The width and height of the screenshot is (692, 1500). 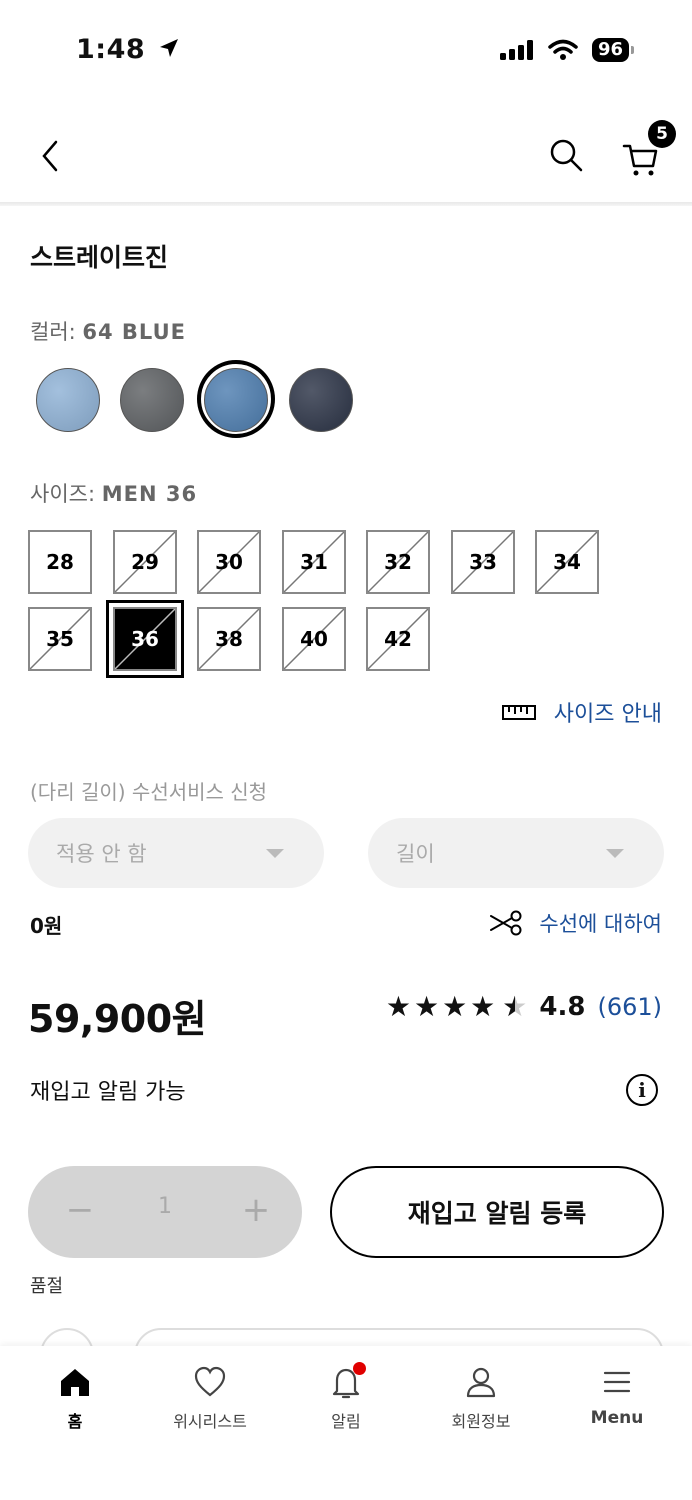 I want to click on battery-icon: 96, so click(x=612, y=50).